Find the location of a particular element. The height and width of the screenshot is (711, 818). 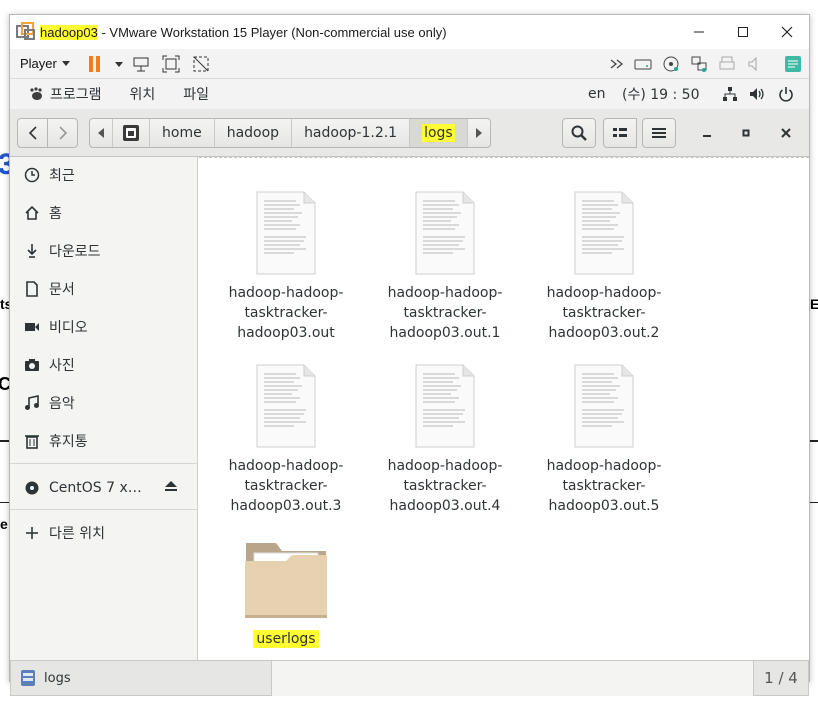

pause-icon is located at coordinates (94, 64).